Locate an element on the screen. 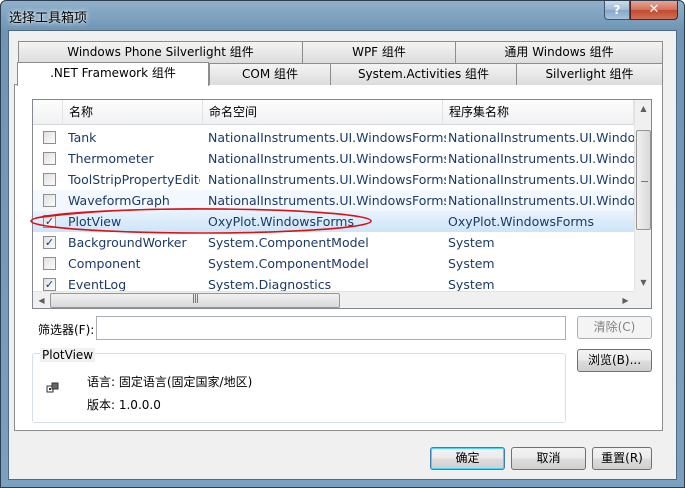 This screenshot has width=685, height=488. close-button: ✕ is located at coordinates (654, 10).